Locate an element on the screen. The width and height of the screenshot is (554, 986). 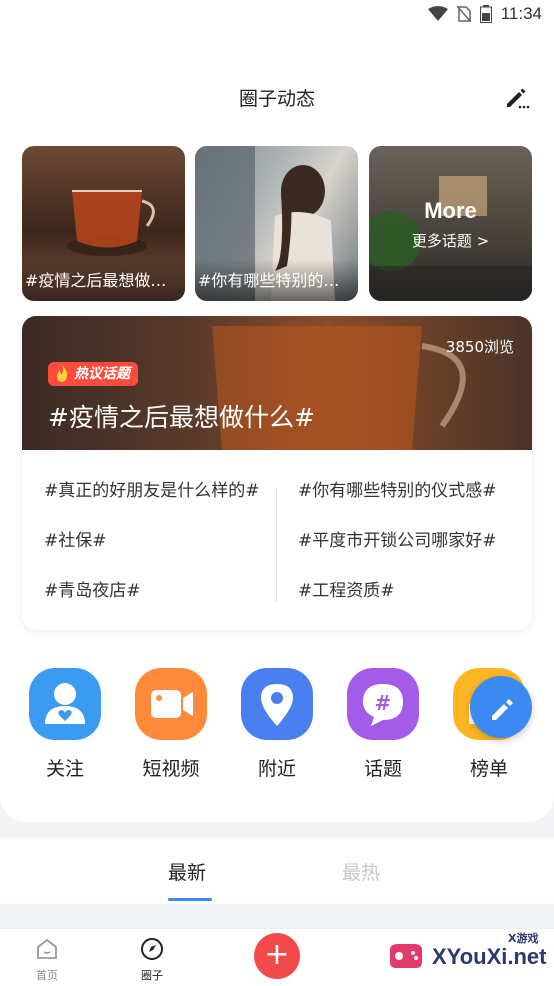
add-button: + is located at coordinates (277, 956).